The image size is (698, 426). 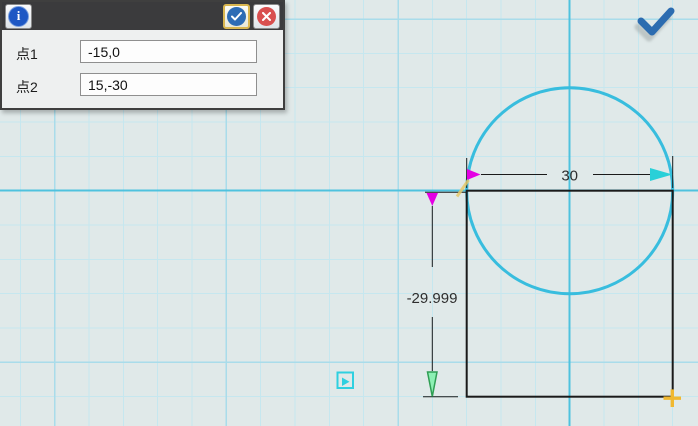 What do you see at coordinates (345, 380) in the screenshot?
I see `snap-cursor-icon` at bounding box center [345, 380].